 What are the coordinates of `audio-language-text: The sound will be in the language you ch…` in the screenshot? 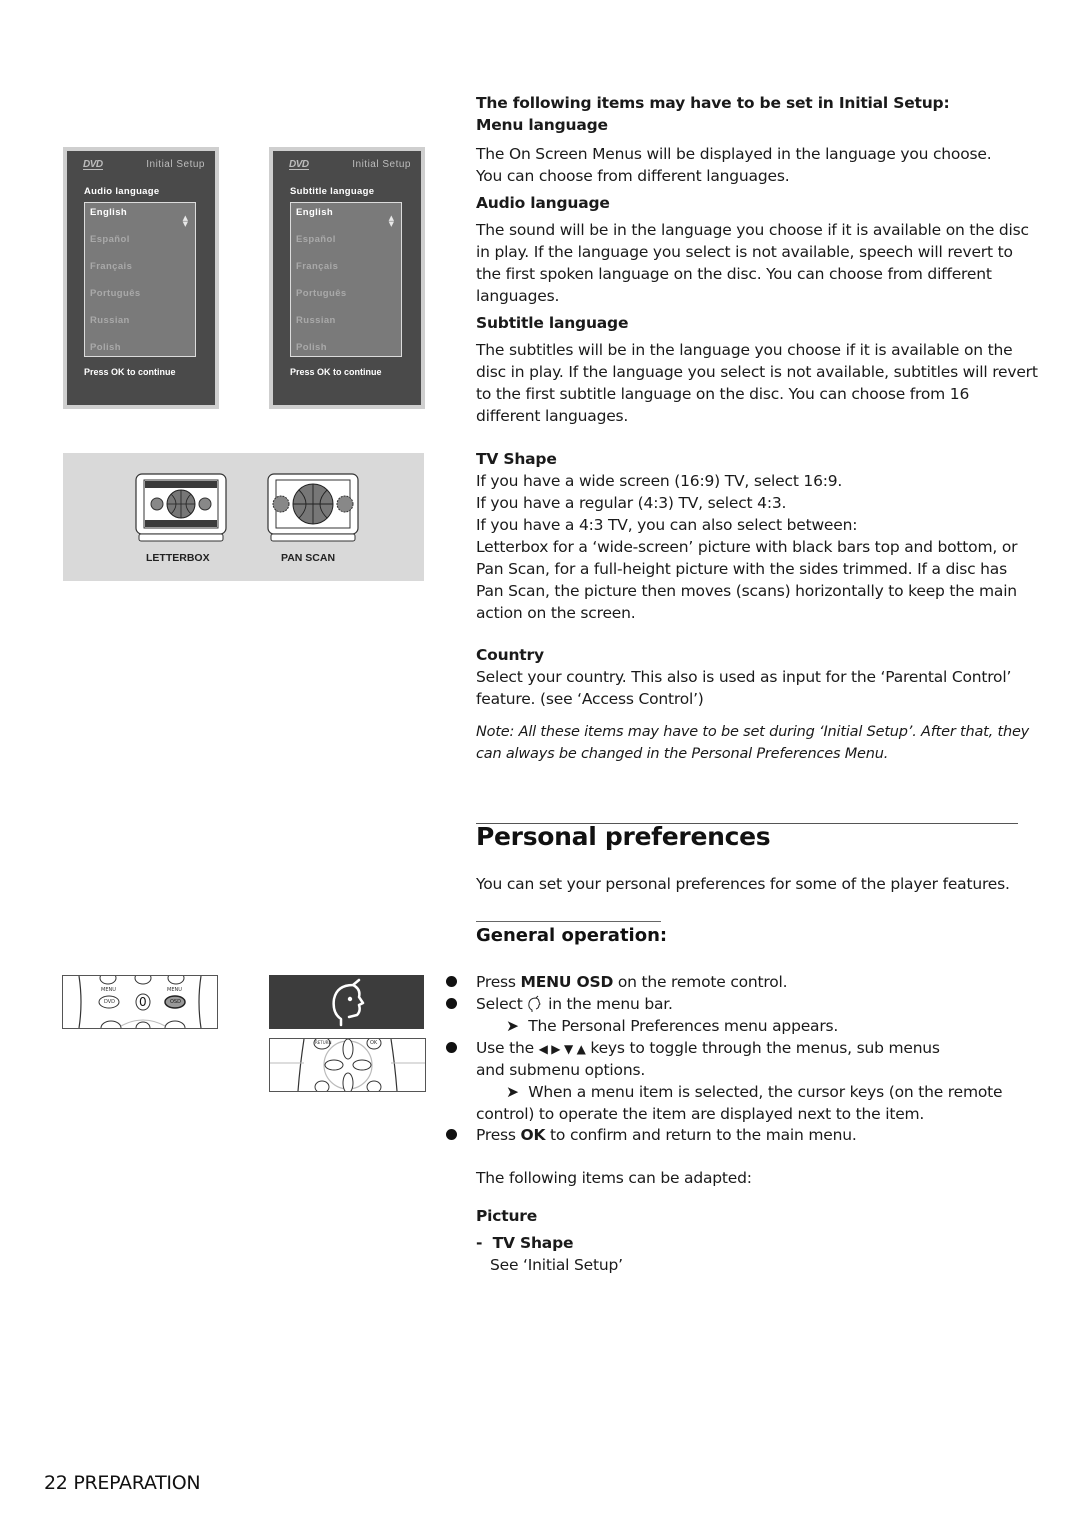 It's located at (752, 230).